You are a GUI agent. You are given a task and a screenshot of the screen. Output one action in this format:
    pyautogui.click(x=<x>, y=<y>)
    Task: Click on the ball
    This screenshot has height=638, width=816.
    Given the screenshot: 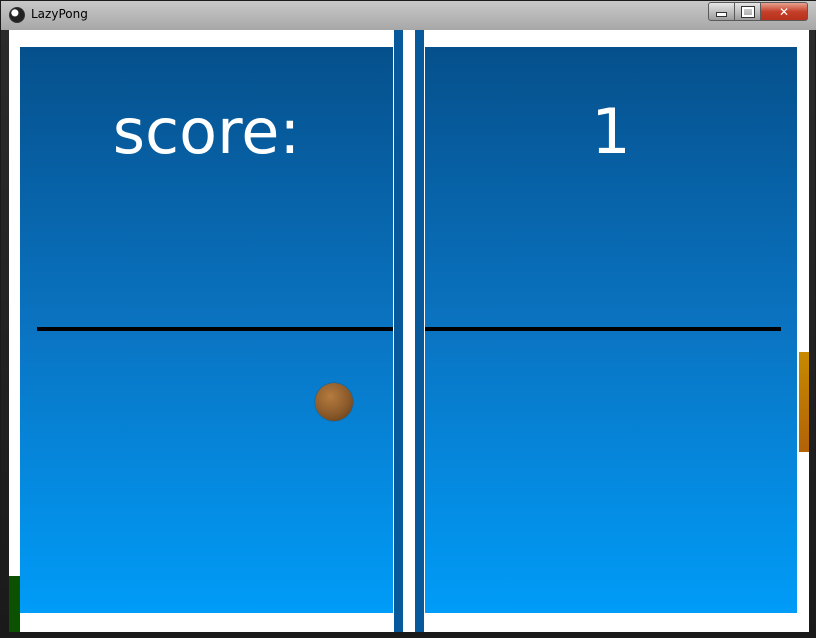 What is the action you would take?
    pyautogui.click(x=334, y=402)
    